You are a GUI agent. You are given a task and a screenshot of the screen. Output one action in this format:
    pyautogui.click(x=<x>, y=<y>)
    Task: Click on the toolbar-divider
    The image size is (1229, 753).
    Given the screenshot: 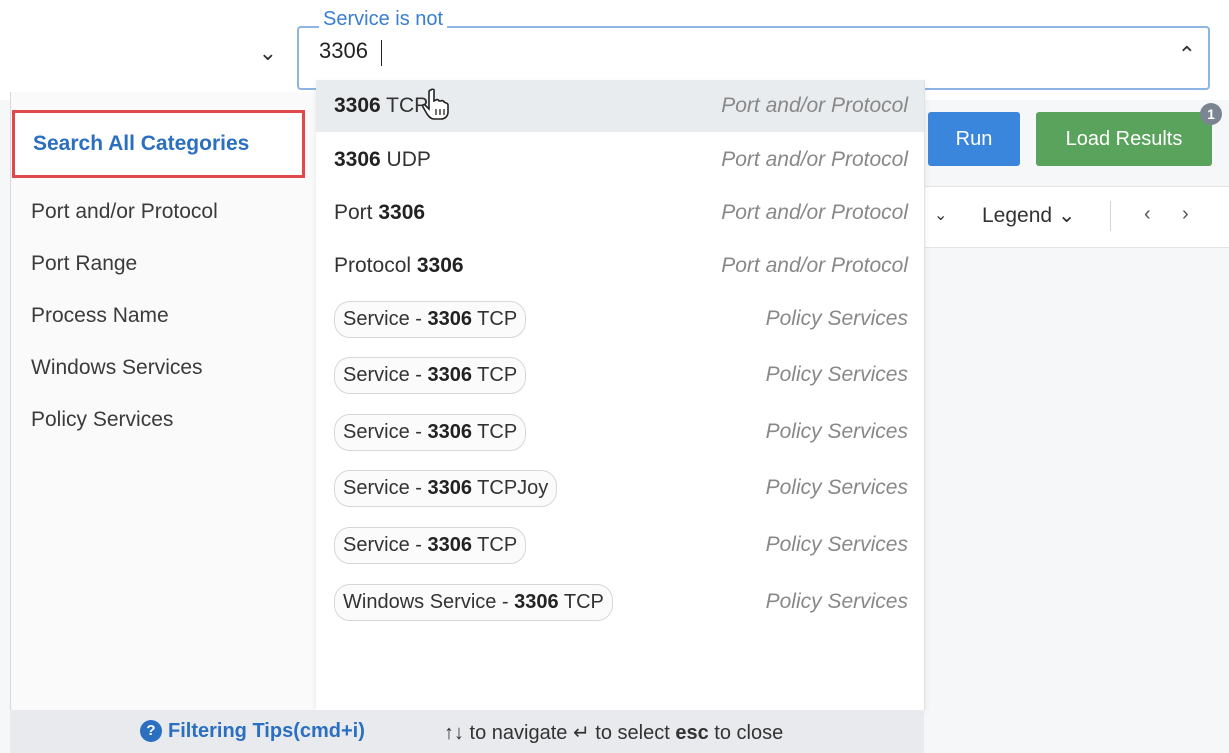 What is the action you would take?
    pyautogui.click(x=1110, y=216)
    